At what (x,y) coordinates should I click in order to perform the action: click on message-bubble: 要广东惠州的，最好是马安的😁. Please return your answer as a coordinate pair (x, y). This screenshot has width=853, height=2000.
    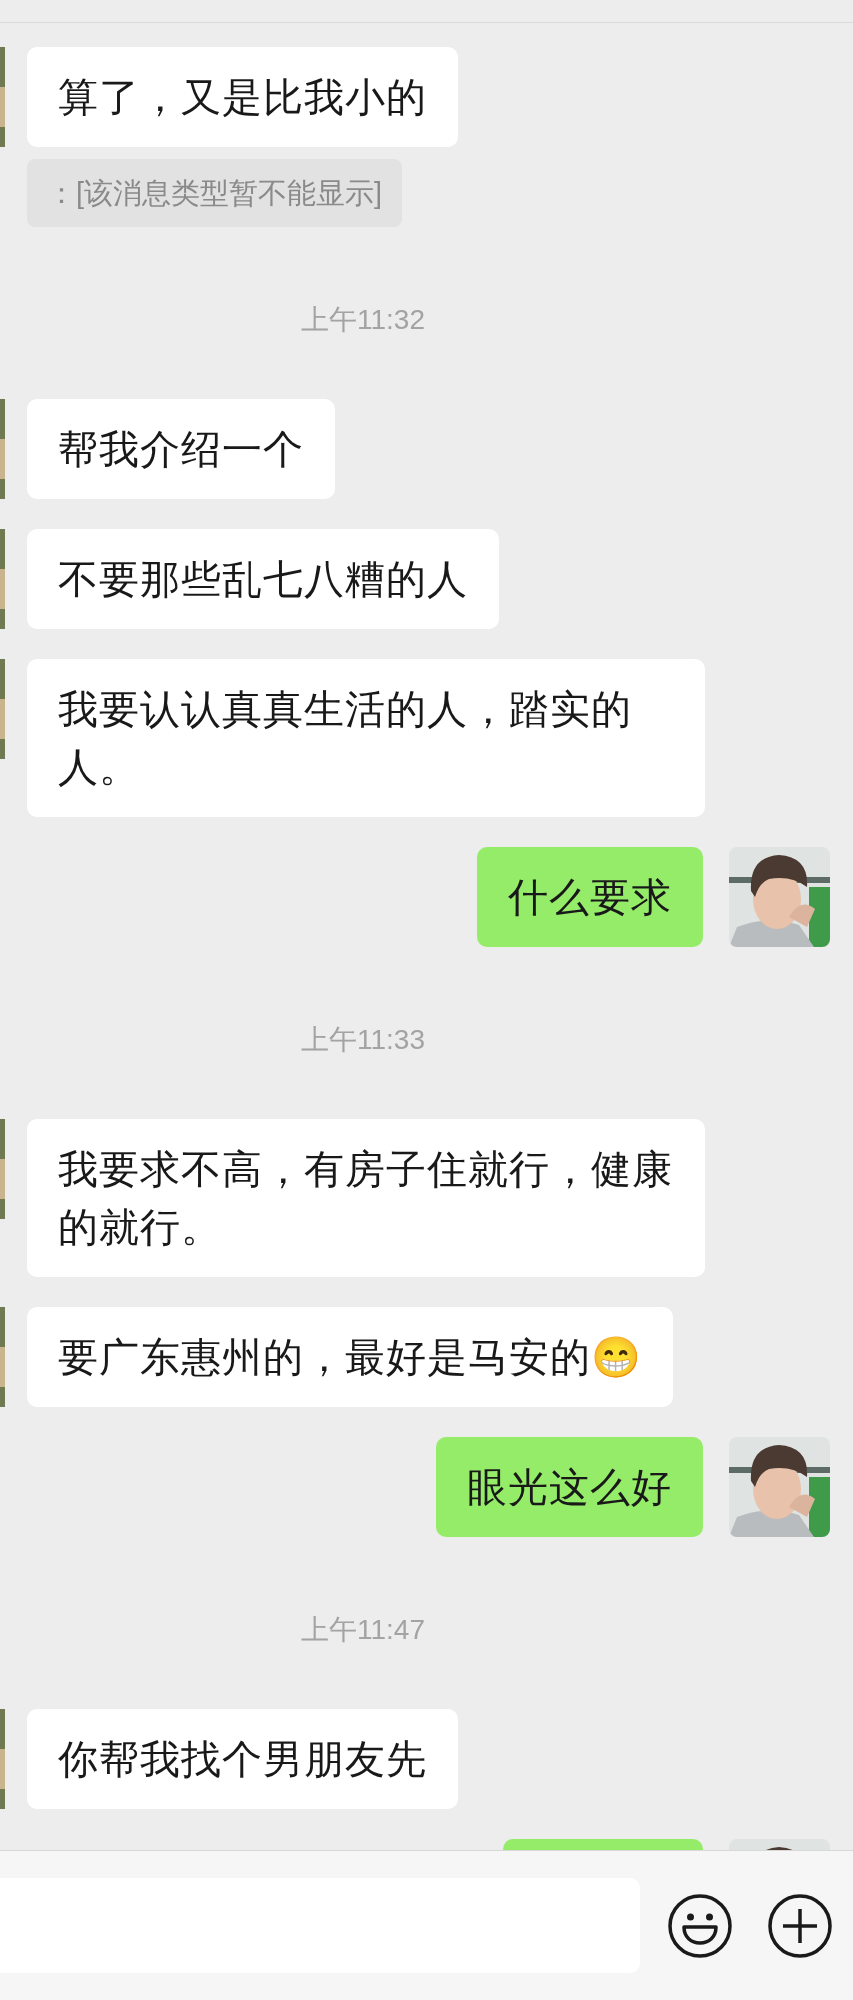
    Looking at the image, I should click on (350, 1357).